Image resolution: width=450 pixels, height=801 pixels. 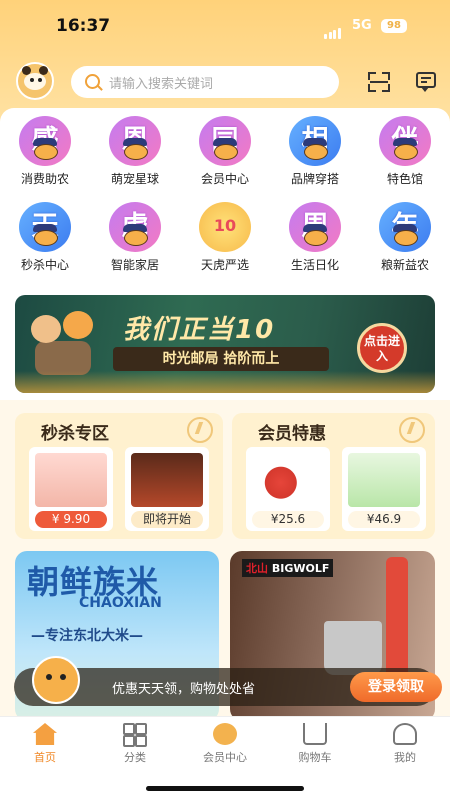 I want to click on tab-member-center: 会员中心, so click(x=225, y=744).